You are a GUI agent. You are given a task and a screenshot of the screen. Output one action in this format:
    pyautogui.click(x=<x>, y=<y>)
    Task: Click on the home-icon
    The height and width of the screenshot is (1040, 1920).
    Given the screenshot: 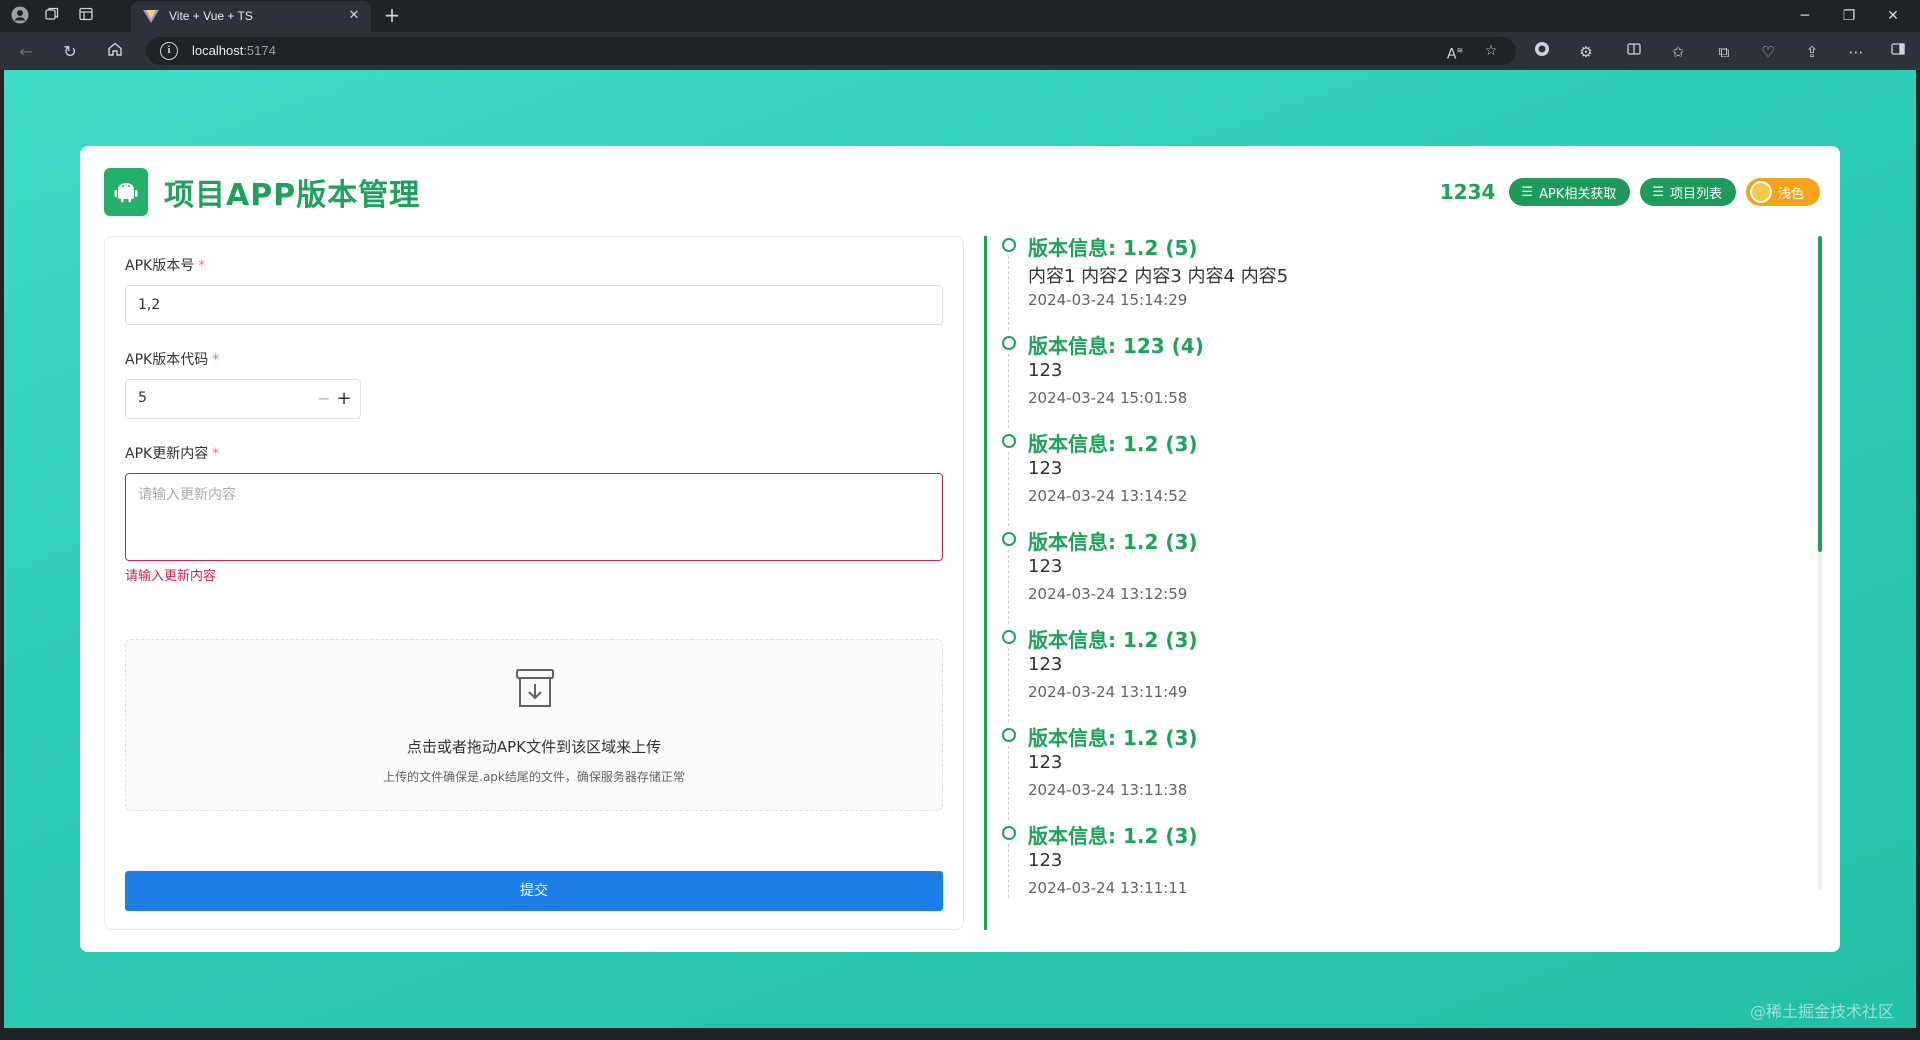 What is the action you would take?
    pyautogui.click(x=115, y=52)
    